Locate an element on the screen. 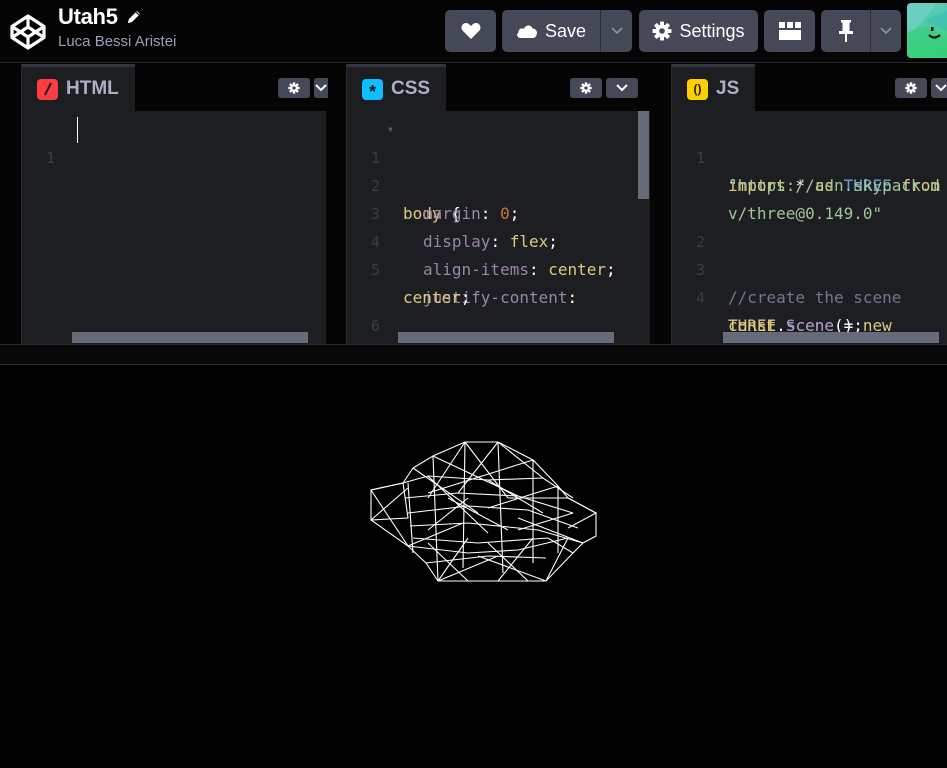 The image size is (947, 768). save-button: Save is located at coordinates (551, 31).